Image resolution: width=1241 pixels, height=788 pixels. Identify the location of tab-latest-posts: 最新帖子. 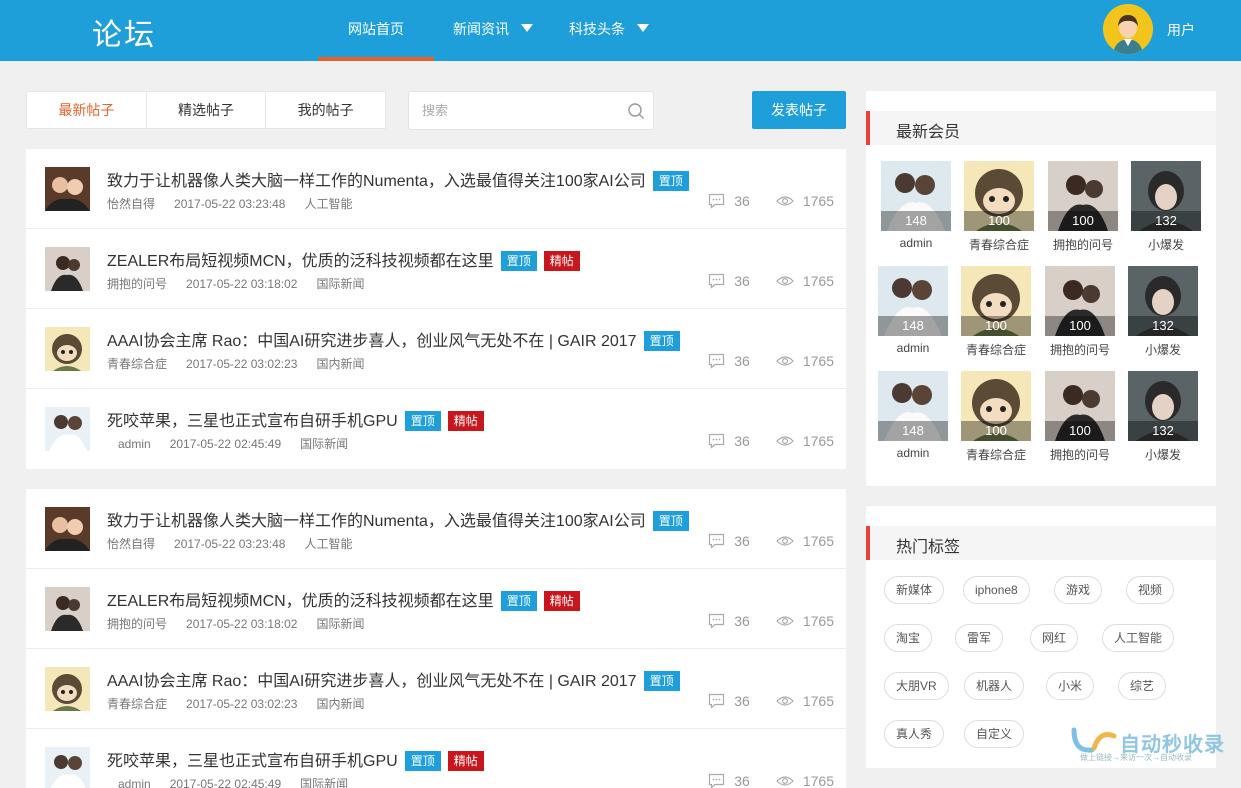
(87, 110).